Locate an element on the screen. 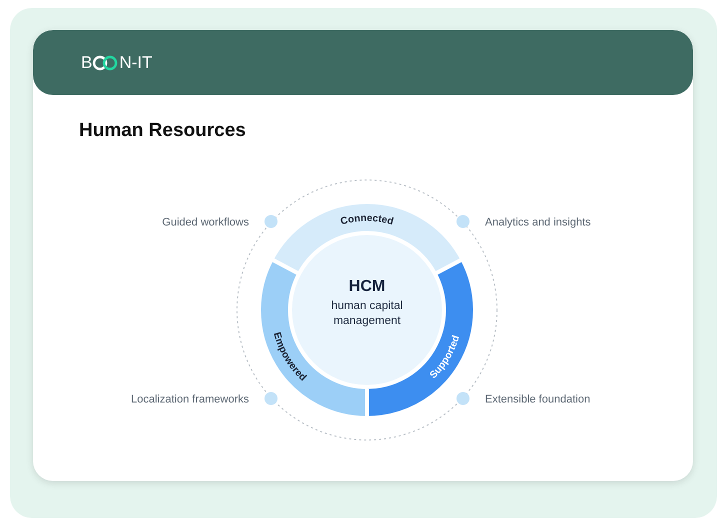 The width and height of the screenshot is (727, 528). feature-label: Analytics and insights is located at coordinates (538, 222).